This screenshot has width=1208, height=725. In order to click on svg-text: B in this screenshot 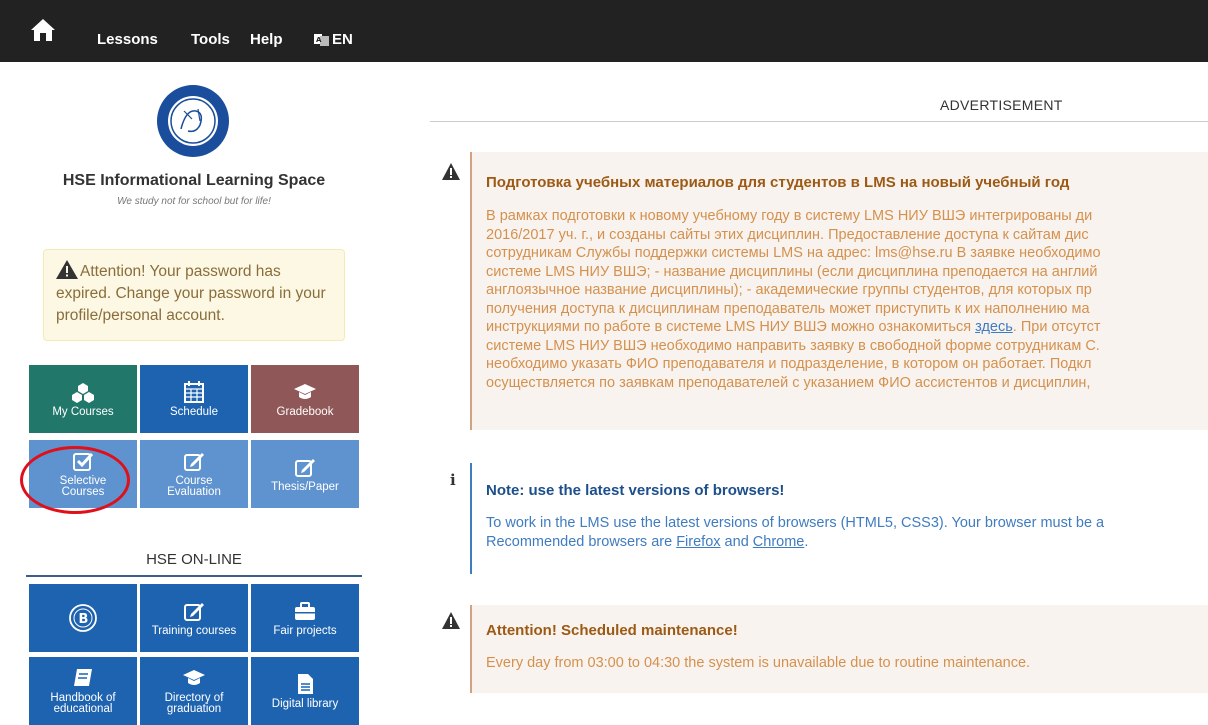, I will do `click(84, 619)`.